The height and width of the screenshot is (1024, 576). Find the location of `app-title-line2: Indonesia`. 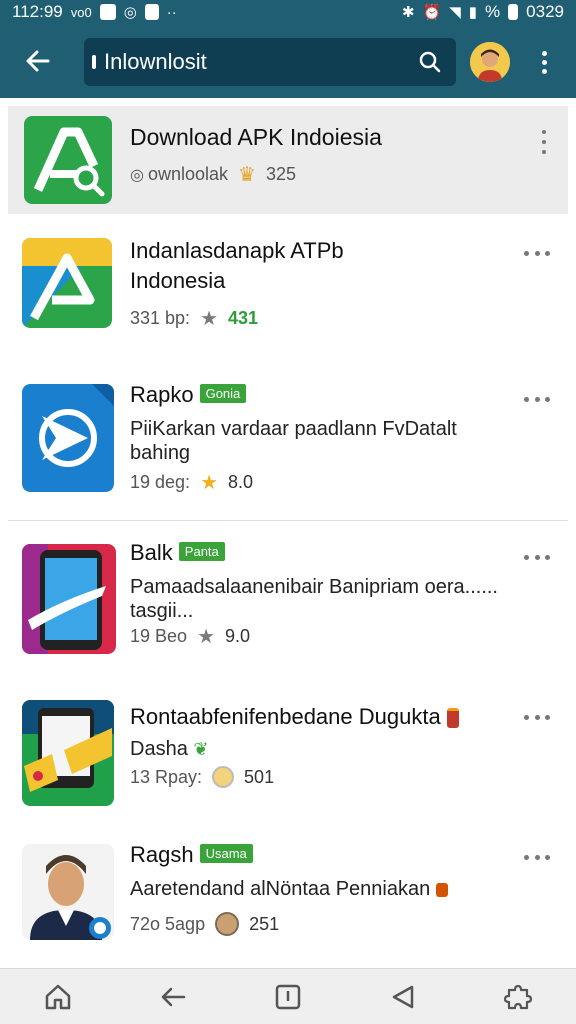

app-title-line2: Indonesia is located at coordinates (178, 280).